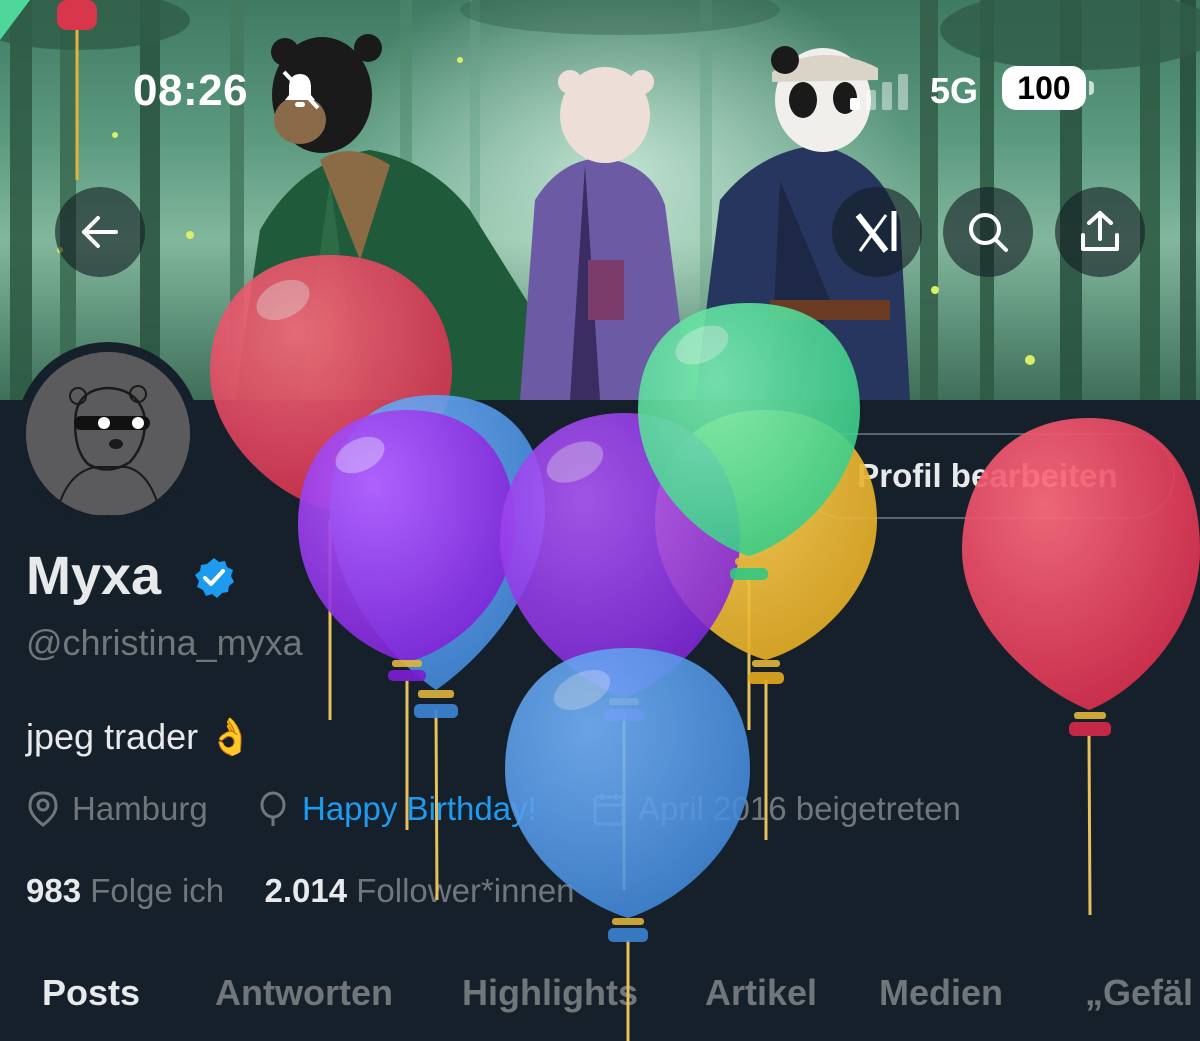  What do you see at coordinates (550, 993) in the screenshot?
I see `tab-highlights: Highlights` at bounding box center [550, 993].